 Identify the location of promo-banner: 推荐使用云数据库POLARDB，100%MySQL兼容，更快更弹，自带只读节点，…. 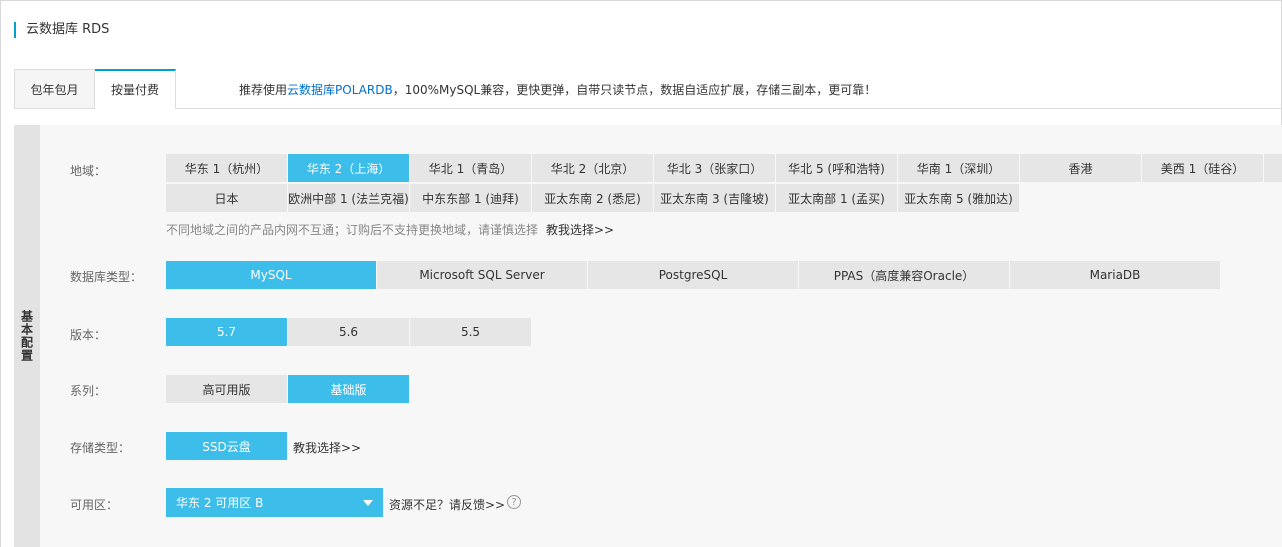
(557, 89).